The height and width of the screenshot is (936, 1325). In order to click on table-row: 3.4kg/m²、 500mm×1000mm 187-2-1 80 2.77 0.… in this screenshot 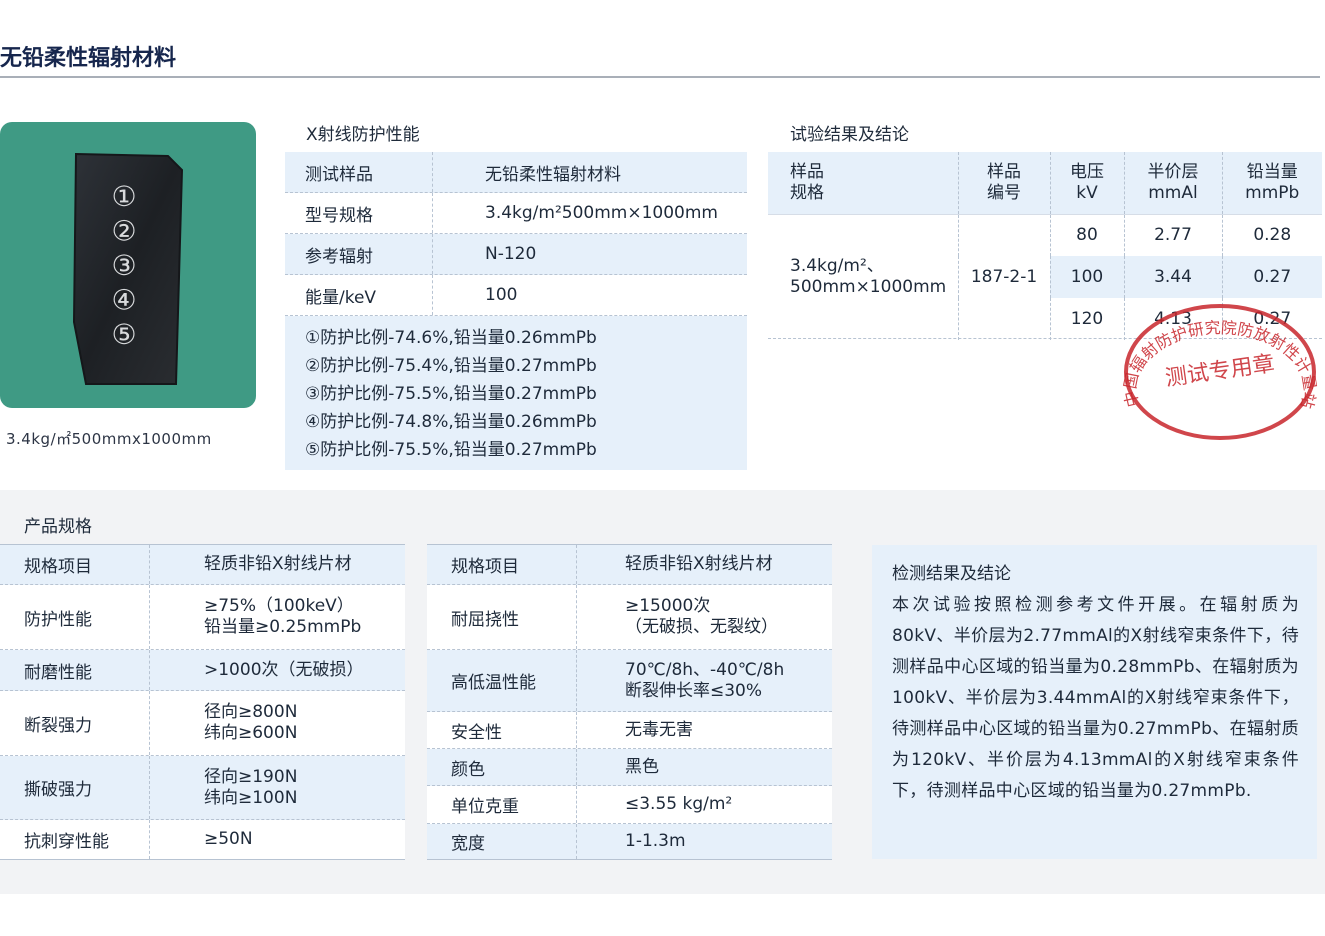, I will do `click(1045, 277)`.